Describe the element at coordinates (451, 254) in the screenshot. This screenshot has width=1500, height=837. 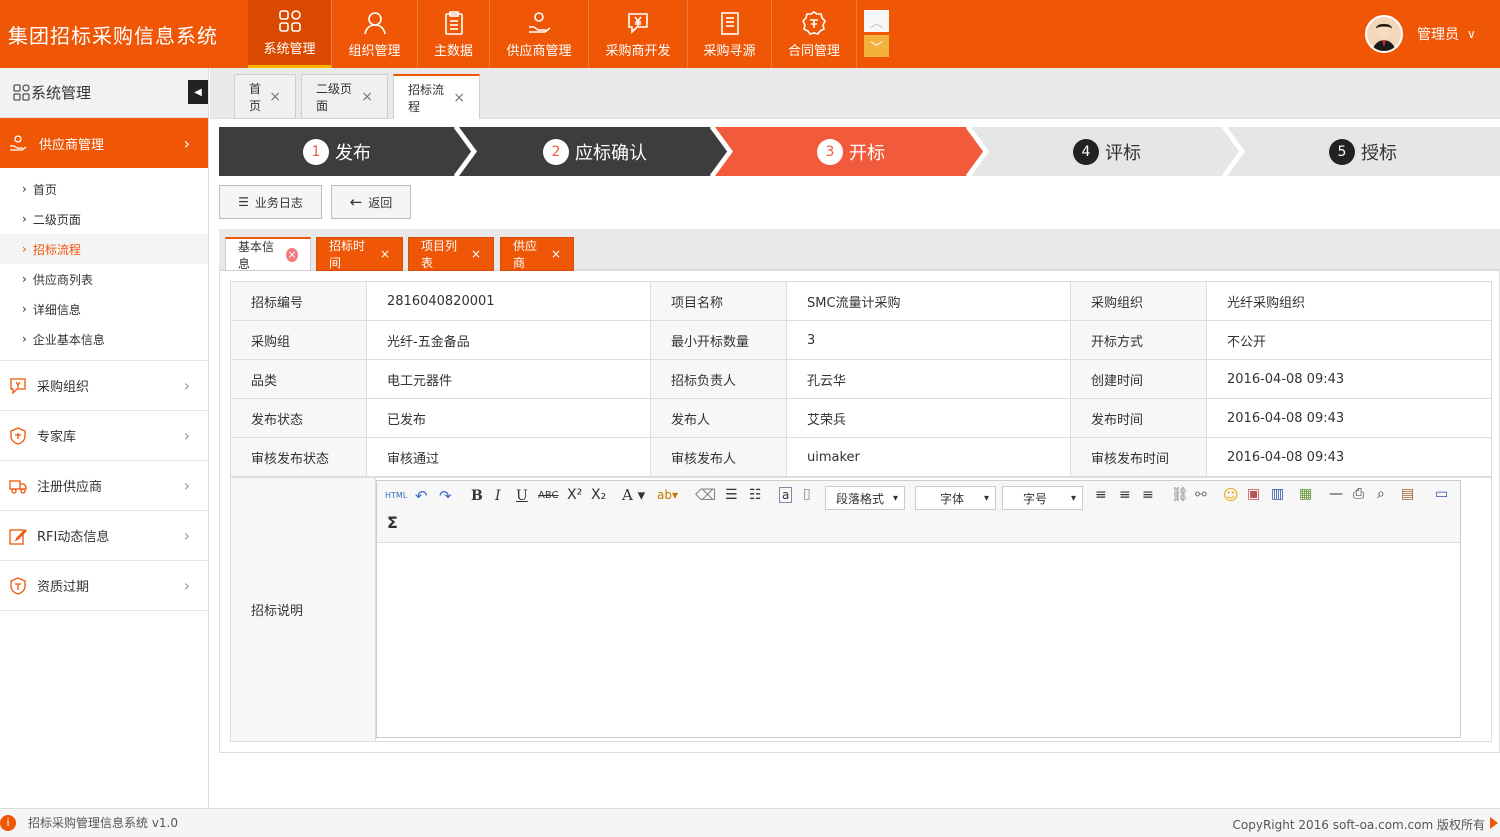
I see `tab-project-list: 项目列表 ×` at that location.